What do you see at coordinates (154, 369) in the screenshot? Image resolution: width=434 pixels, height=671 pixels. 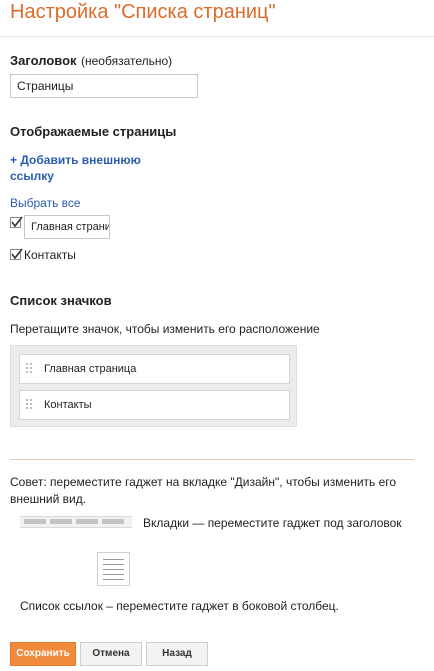 I see `draggable-item-home: Главная страница` at bounding box center [154, 369].